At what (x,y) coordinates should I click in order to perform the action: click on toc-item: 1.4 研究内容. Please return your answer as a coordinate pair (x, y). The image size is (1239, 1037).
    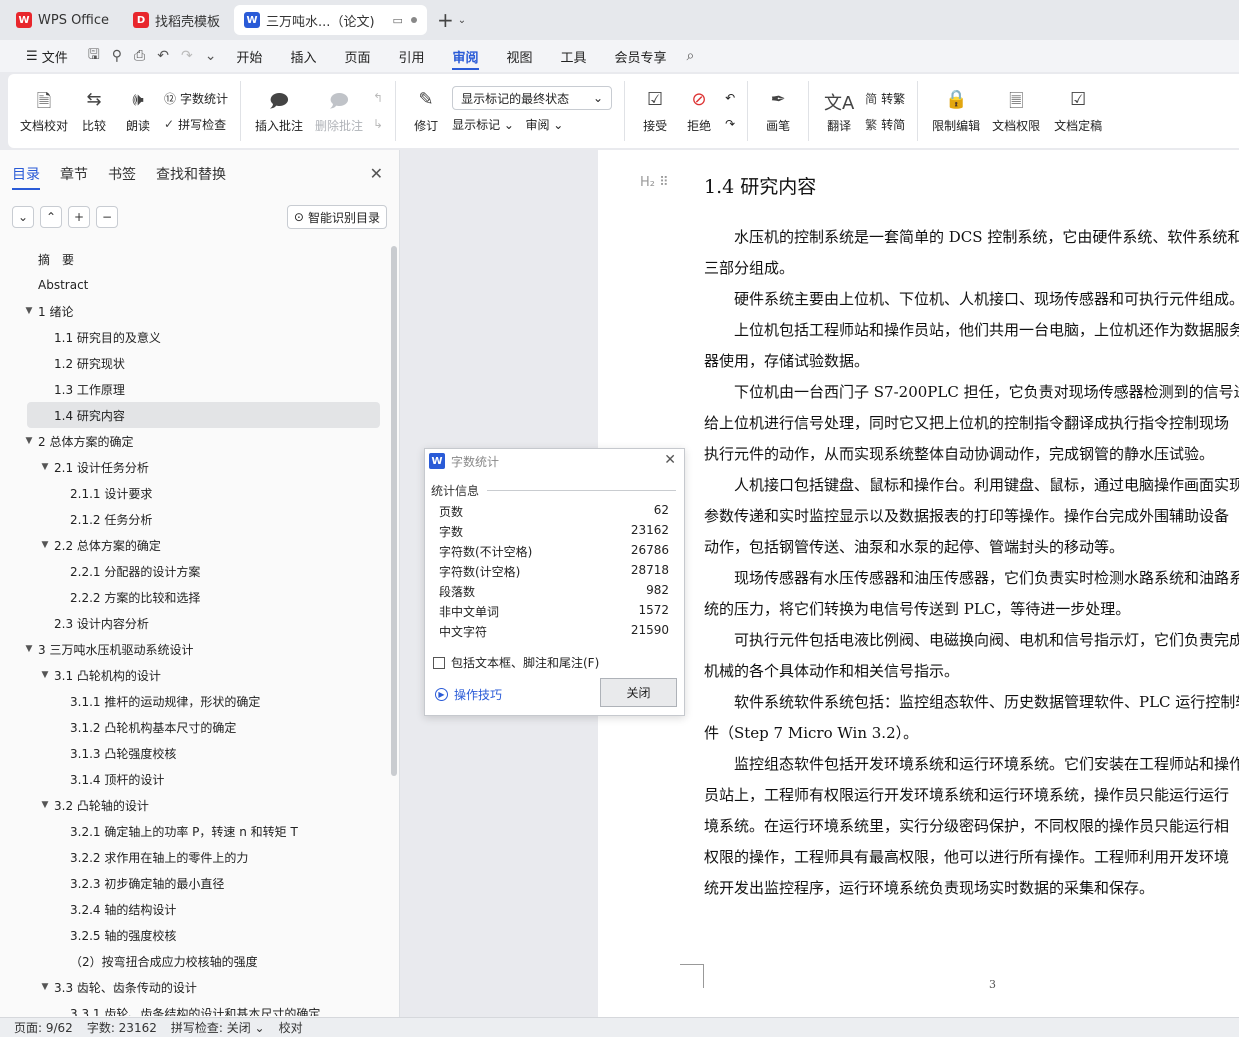
    Looking at the image, I should click on (203, 415).